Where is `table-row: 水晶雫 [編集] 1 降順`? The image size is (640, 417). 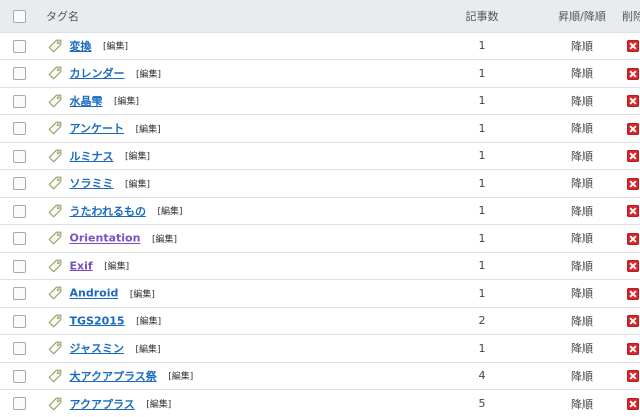 table-row: 水晶雫 [編集] 1 降順 is located at coordinates (320, 101).